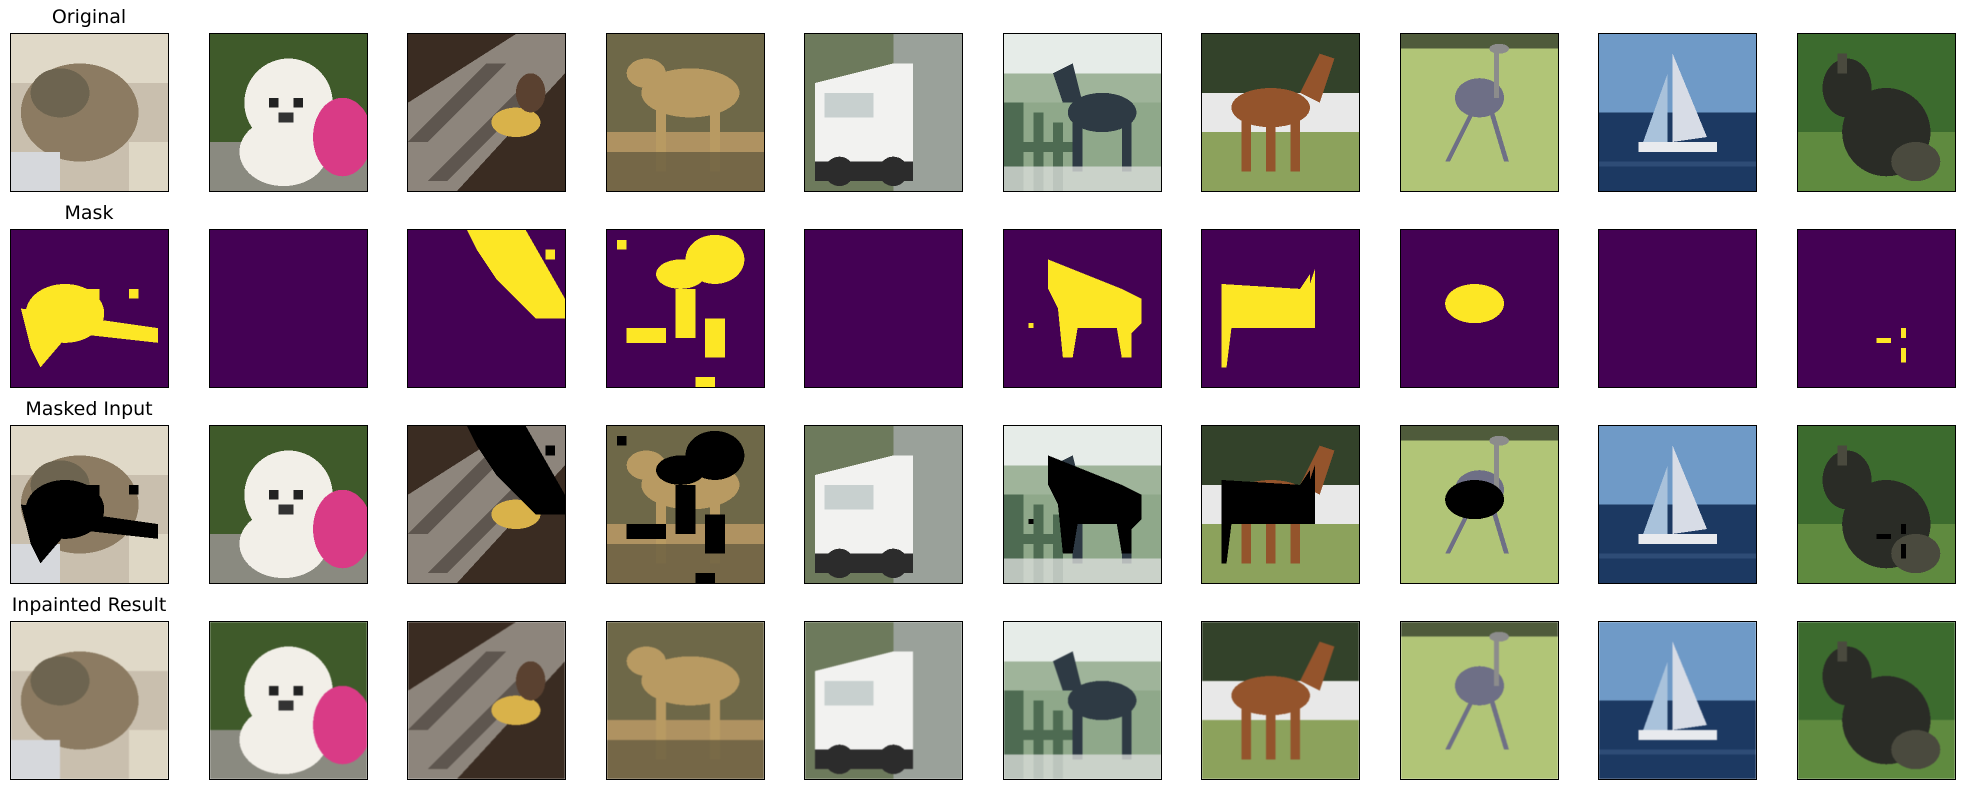 This screenshot has height=791, width=1966. I want to click on masked-sailboat, so click(1677, 504).